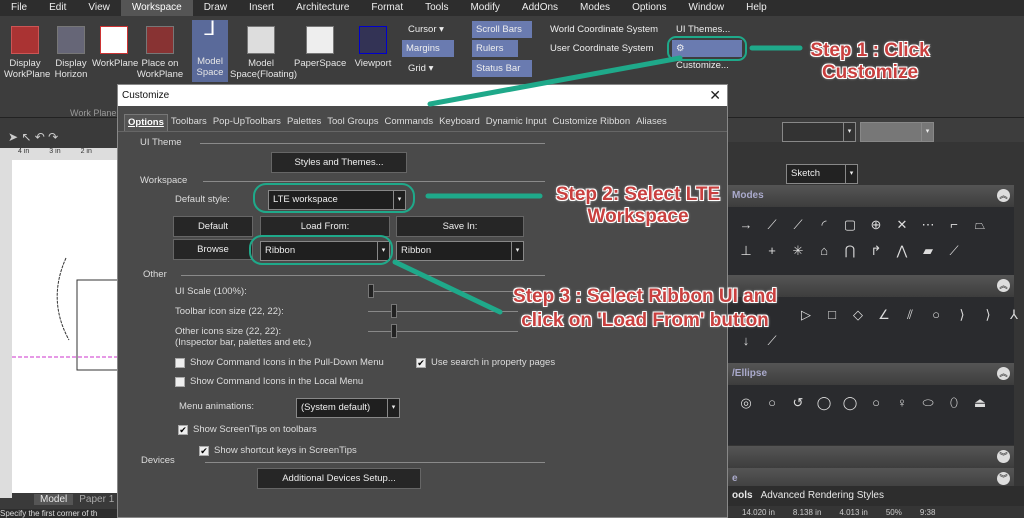 The height and width of the screenshot is (518, 1024). What do you see at coordinates (638, 205) in the screenshot?
I see `step2-annotation: Step 2: Select LTE Workspace` at bounding box center [638, 205].